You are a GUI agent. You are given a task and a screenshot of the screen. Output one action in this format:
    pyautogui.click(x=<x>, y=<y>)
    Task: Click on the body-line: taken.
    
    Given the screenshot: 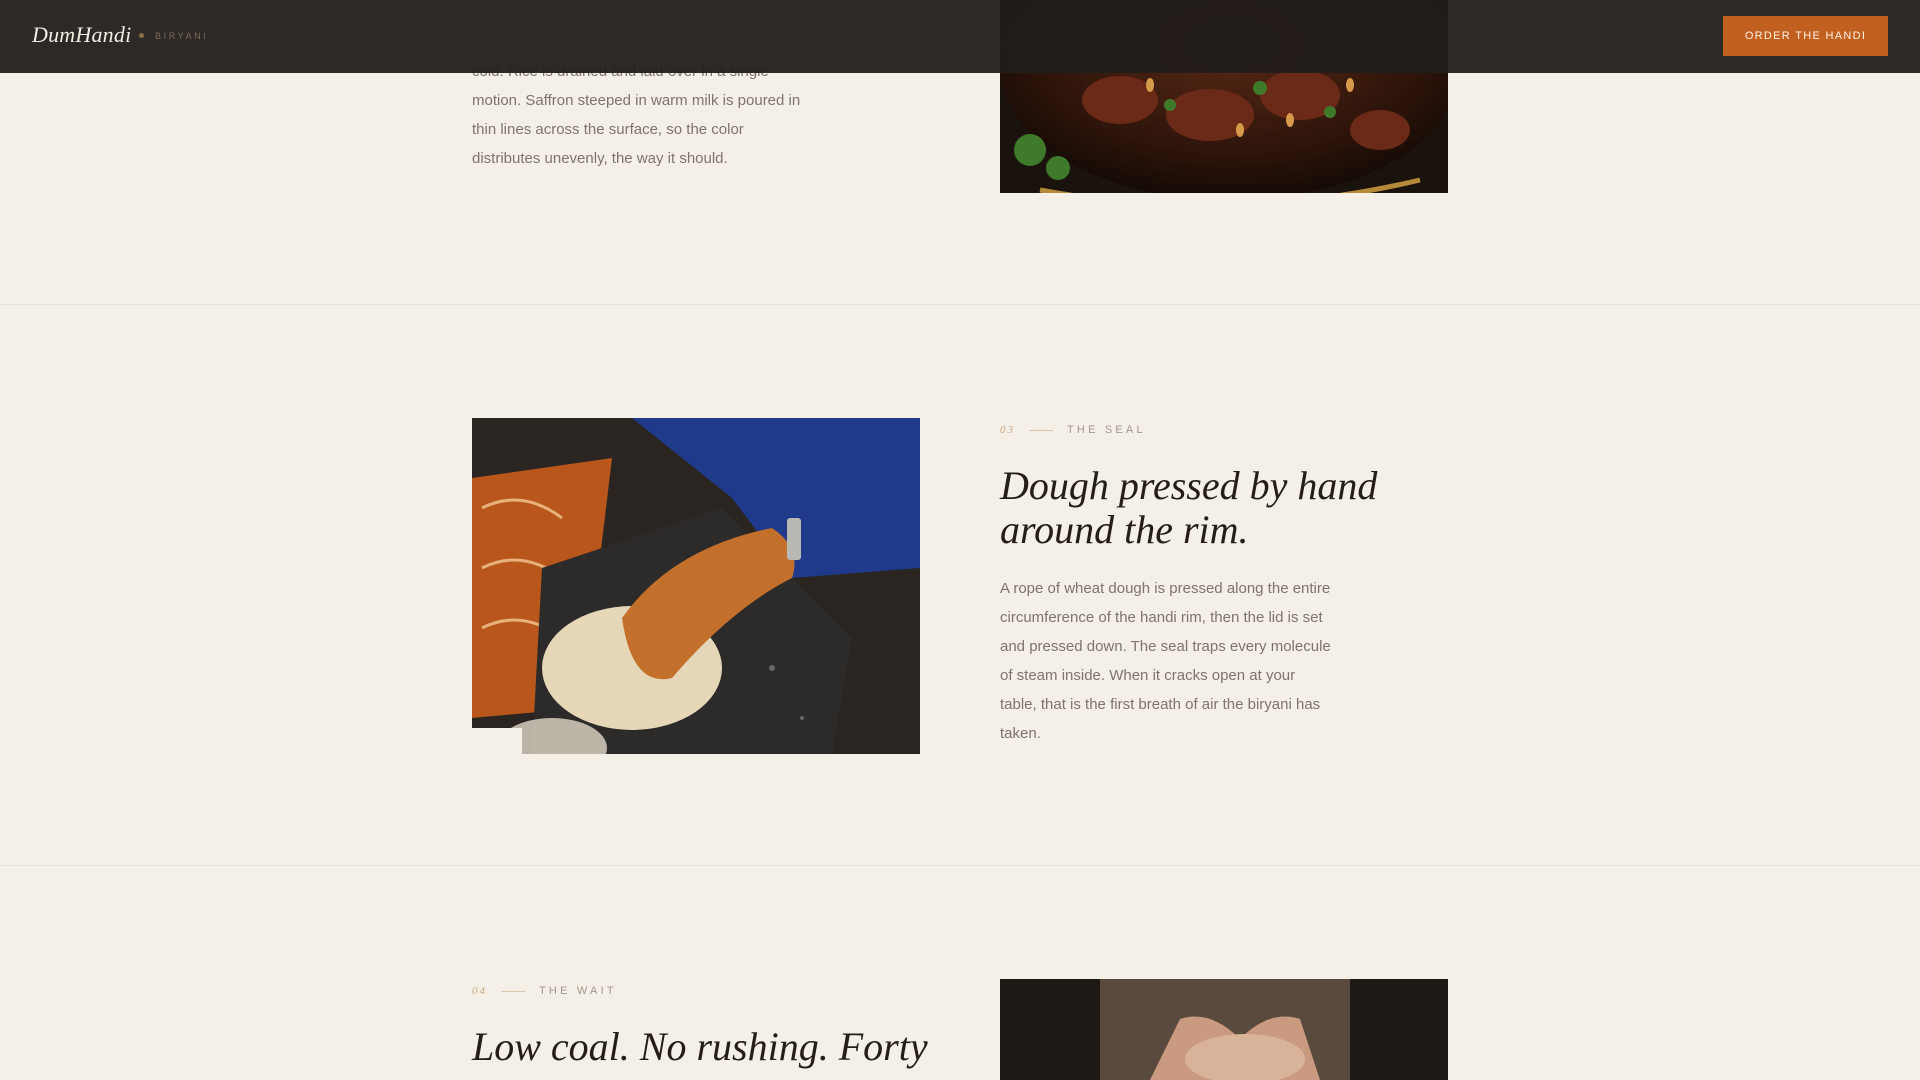 What is the action you would take?
    pyautogui.click(x=1020, y=733)
    